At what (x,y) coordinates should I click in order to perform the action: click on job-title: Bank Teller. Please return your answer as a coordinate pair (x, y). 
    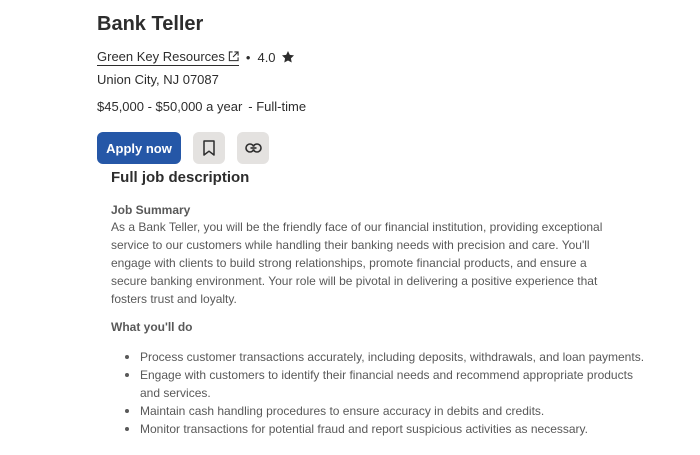
    Looking at the image, I should click on (150, 24).